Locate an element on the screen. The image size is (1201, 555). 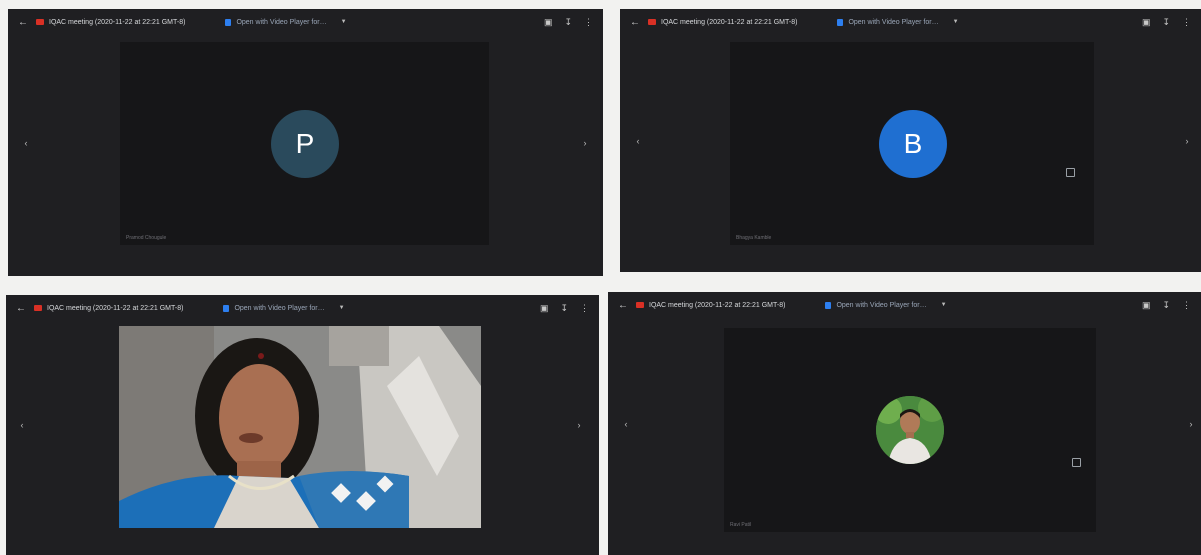
participant-name: Pramod Chougule is located at coordinates (146, 238).